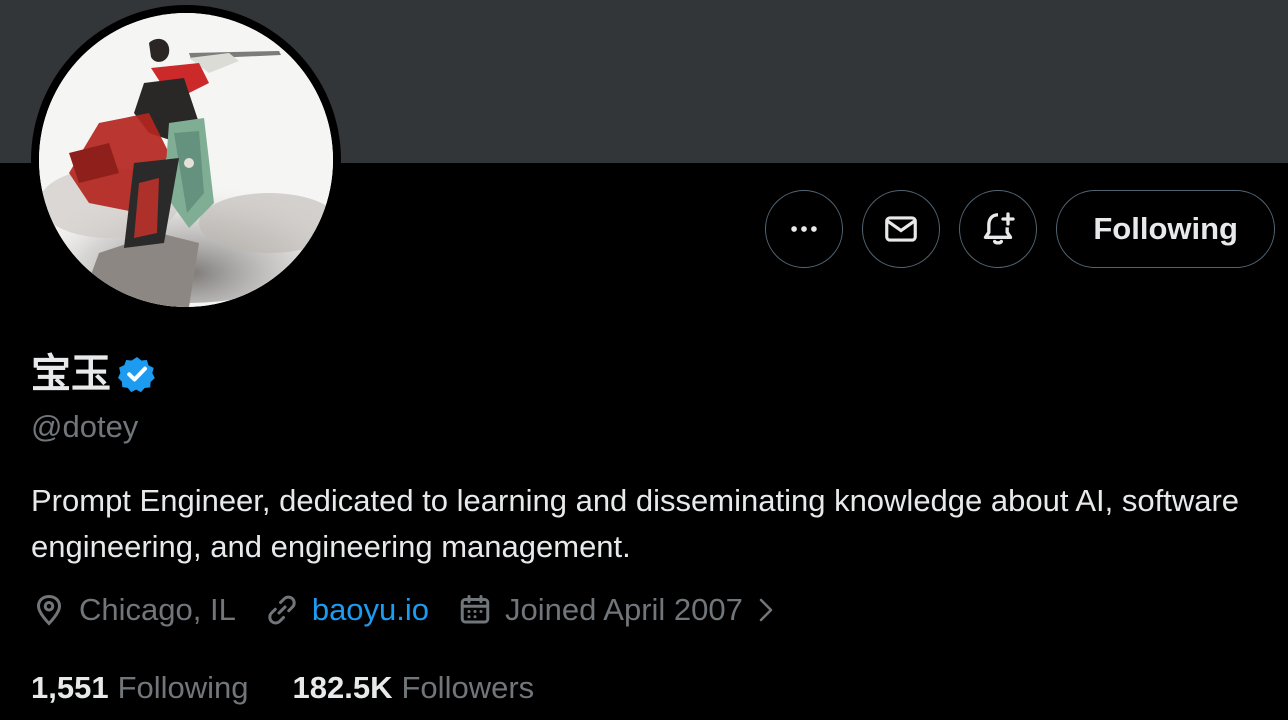  What do you see at coordinates (71, 374) in the screenshot?
I see `display-name: 宝玉` at bounding box center [71, 374].